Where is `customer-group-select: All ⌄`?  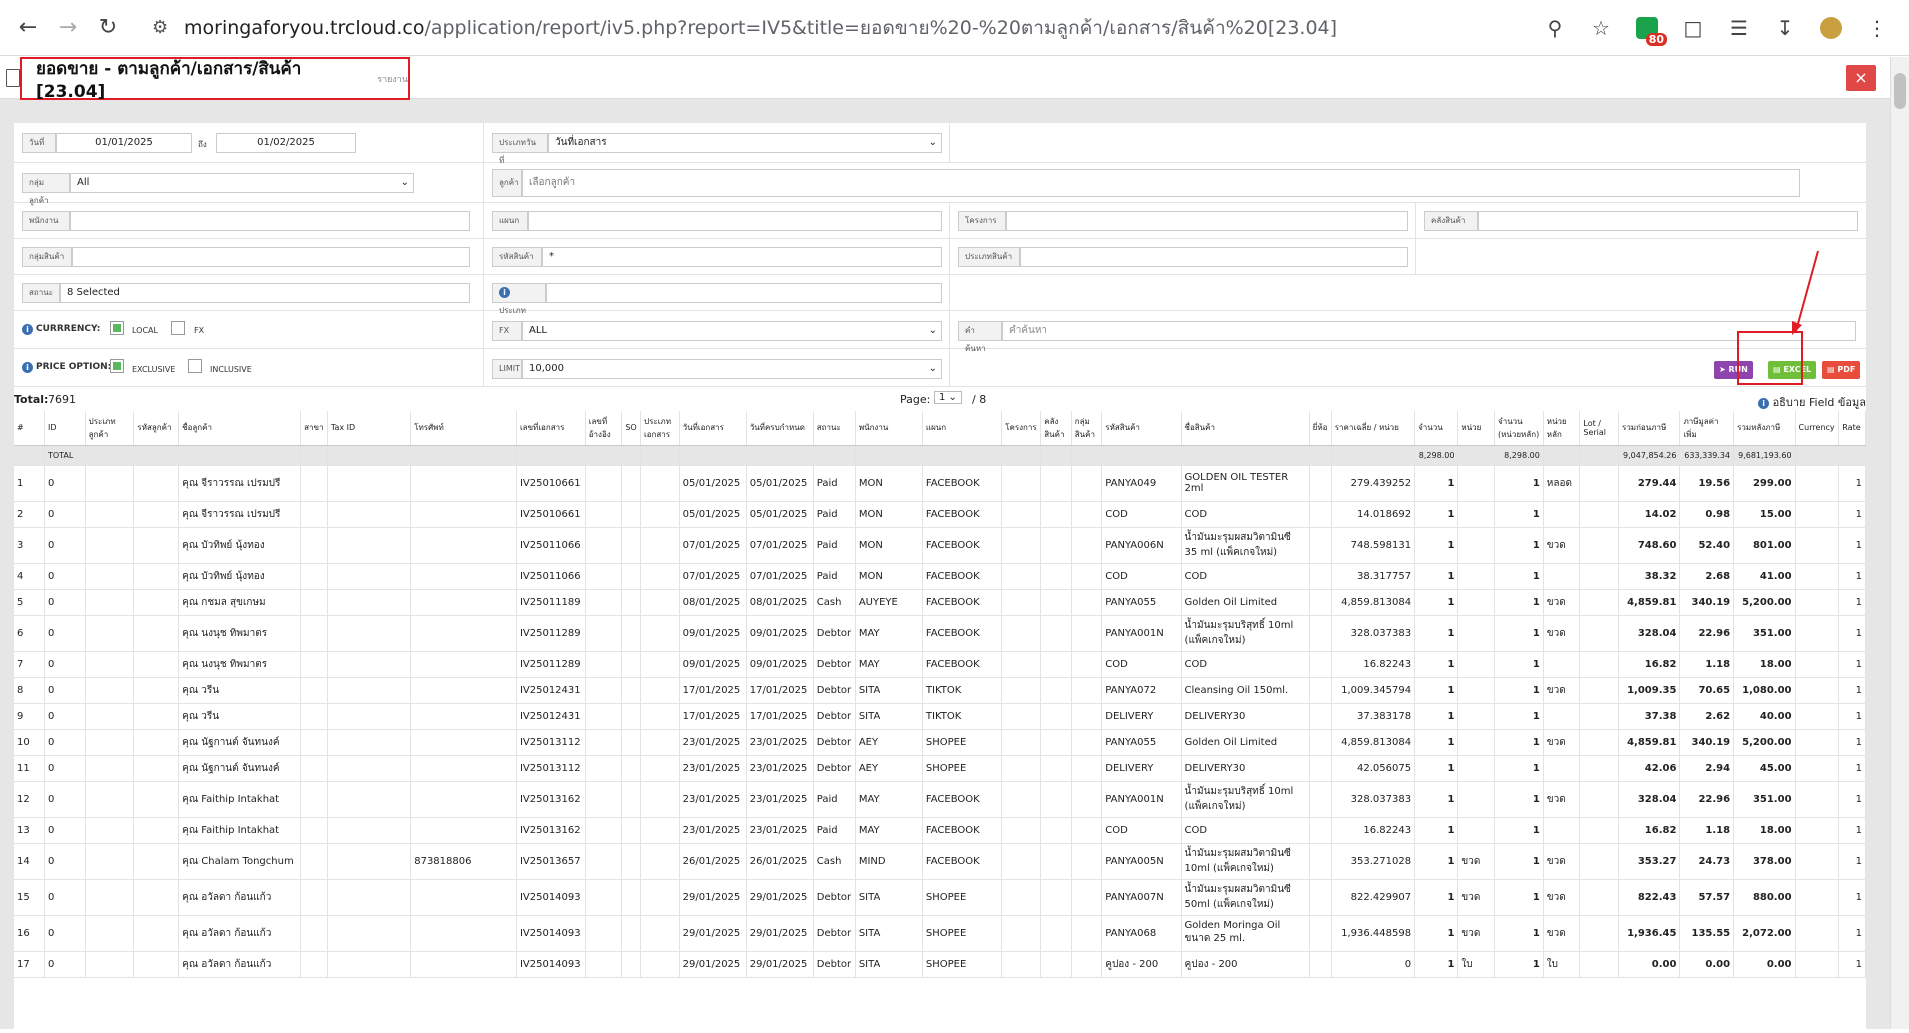
customer-group-select: All ⌄ is located at coordinates (242, 183).